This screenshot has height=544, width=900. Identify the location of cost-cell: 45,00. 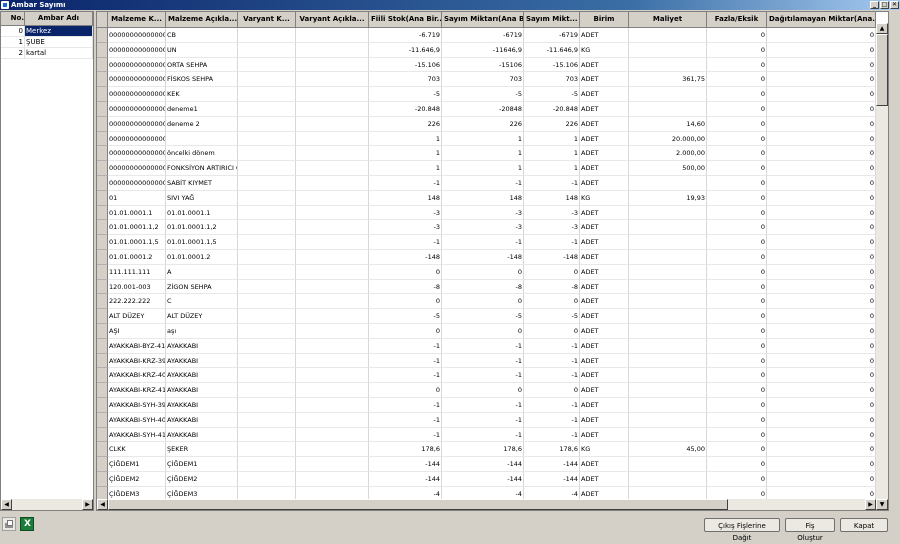
(668, 450).